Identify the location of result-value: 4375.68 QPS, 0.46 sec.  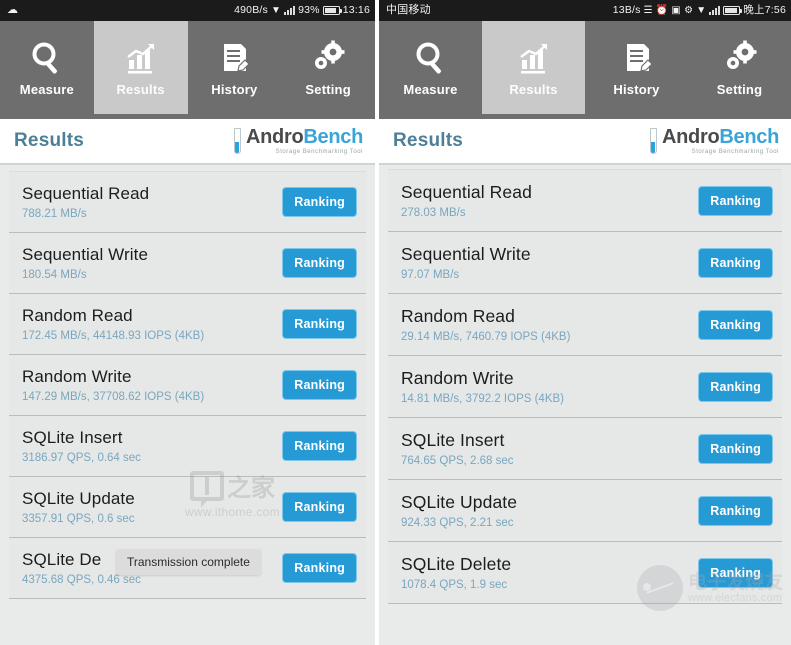
(81, 580).